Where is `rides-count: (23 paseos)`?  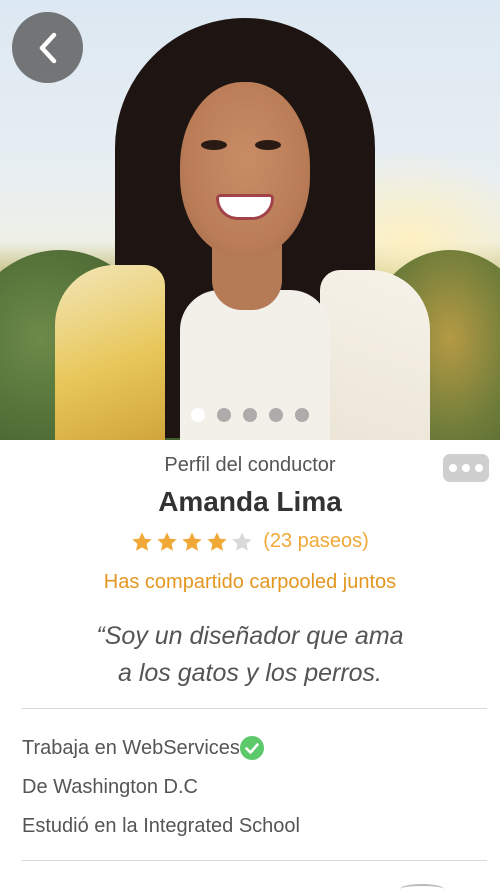 rides-count: (23 paseos) is located at coordinates (316, 541).